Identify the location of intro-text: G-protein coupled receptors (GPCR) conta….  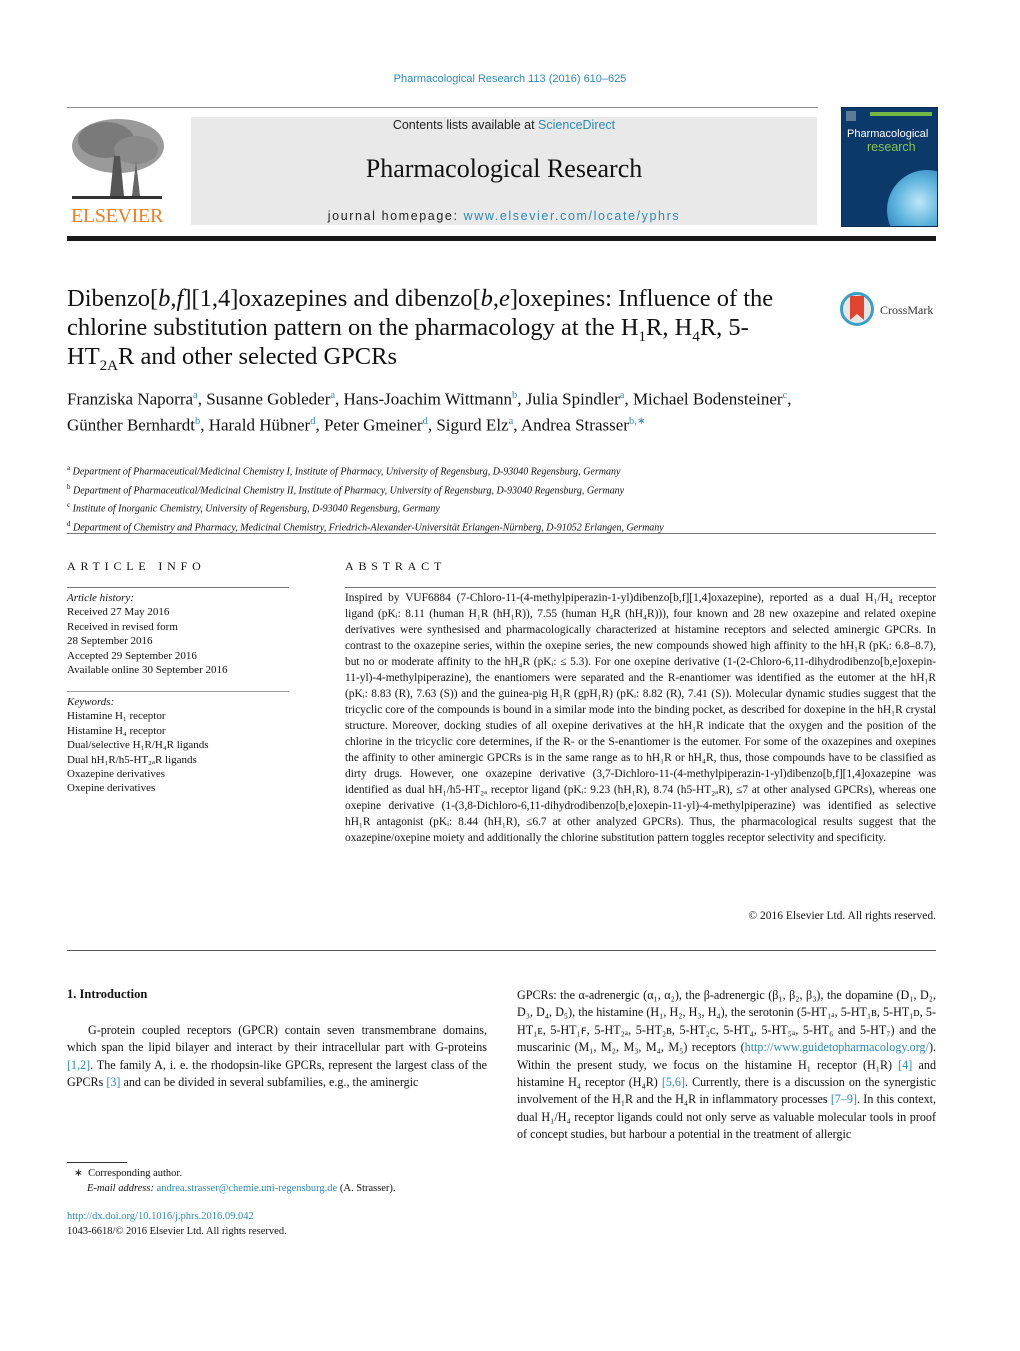
(277, 1039).